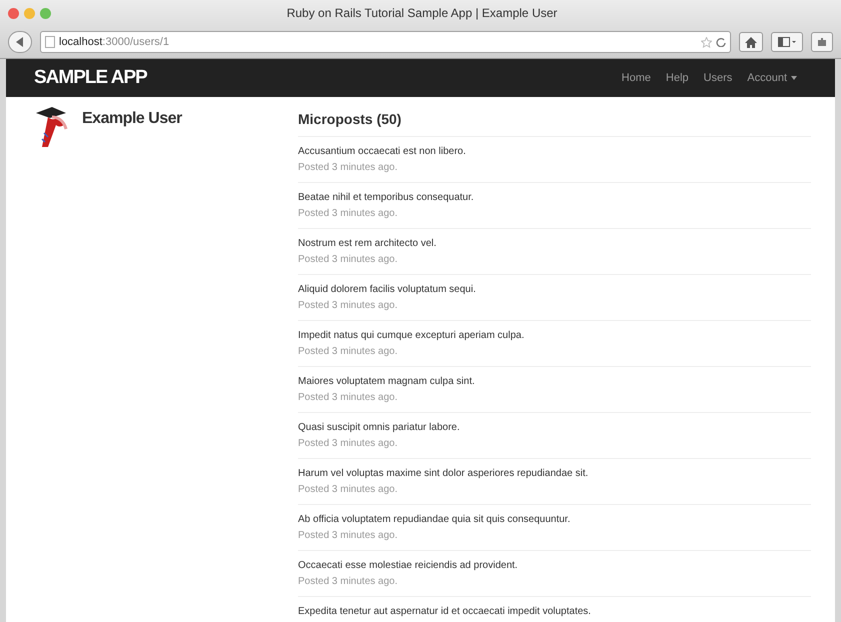 This screenshot has height=622, width=841. I want to click on micropost-content: Beatae nihil et temporibus consequatur., so click(386, 198).